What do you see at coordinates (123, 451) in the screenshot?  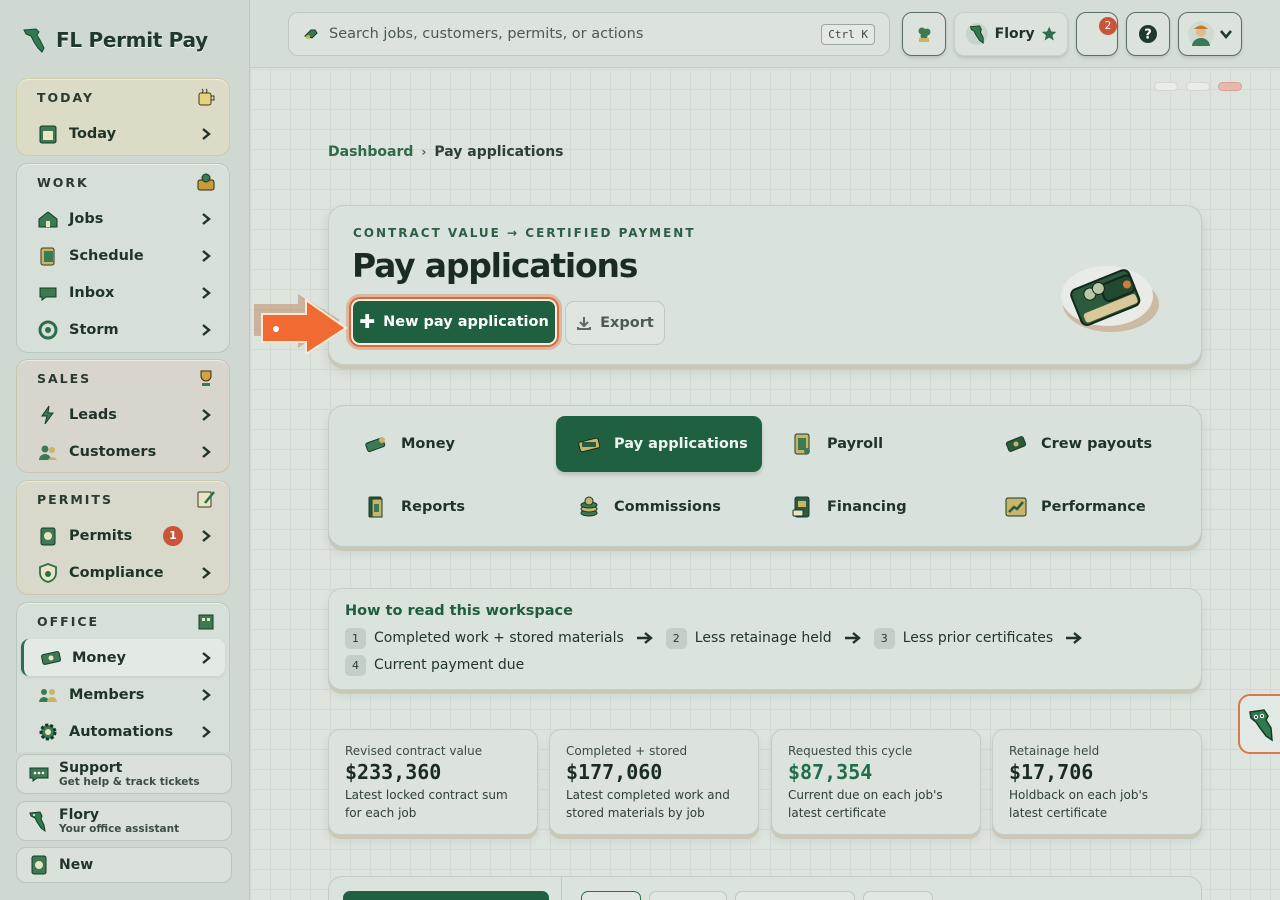 I see `sidebar-item-customers: Customers` at bounding box center [123, 451].